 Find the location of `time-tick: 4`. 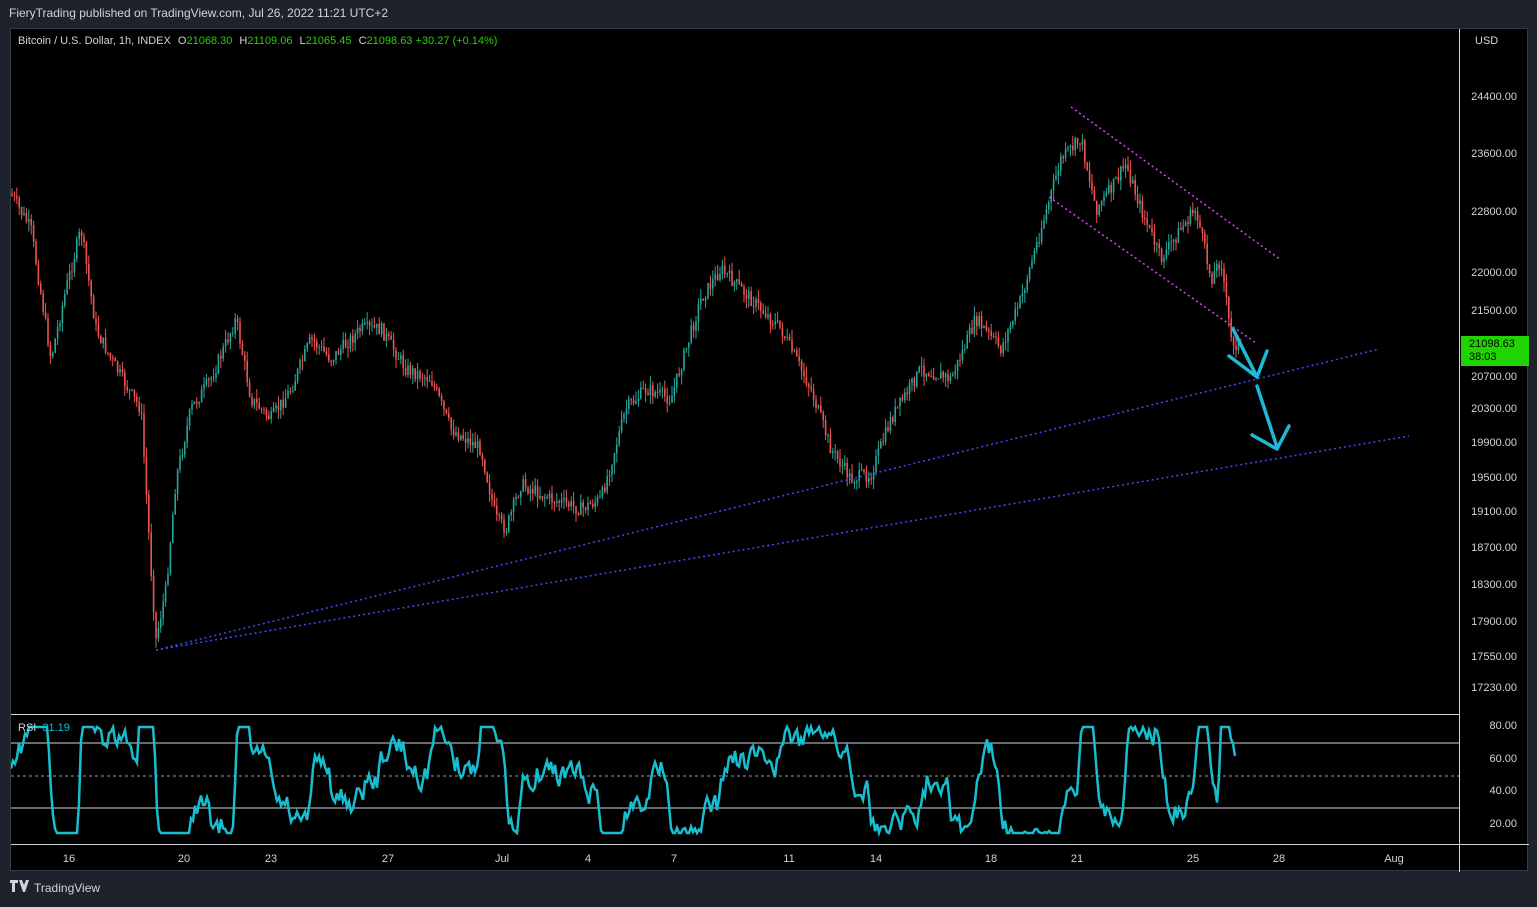

time-tick: 4 is located at coordinates (588, 859).